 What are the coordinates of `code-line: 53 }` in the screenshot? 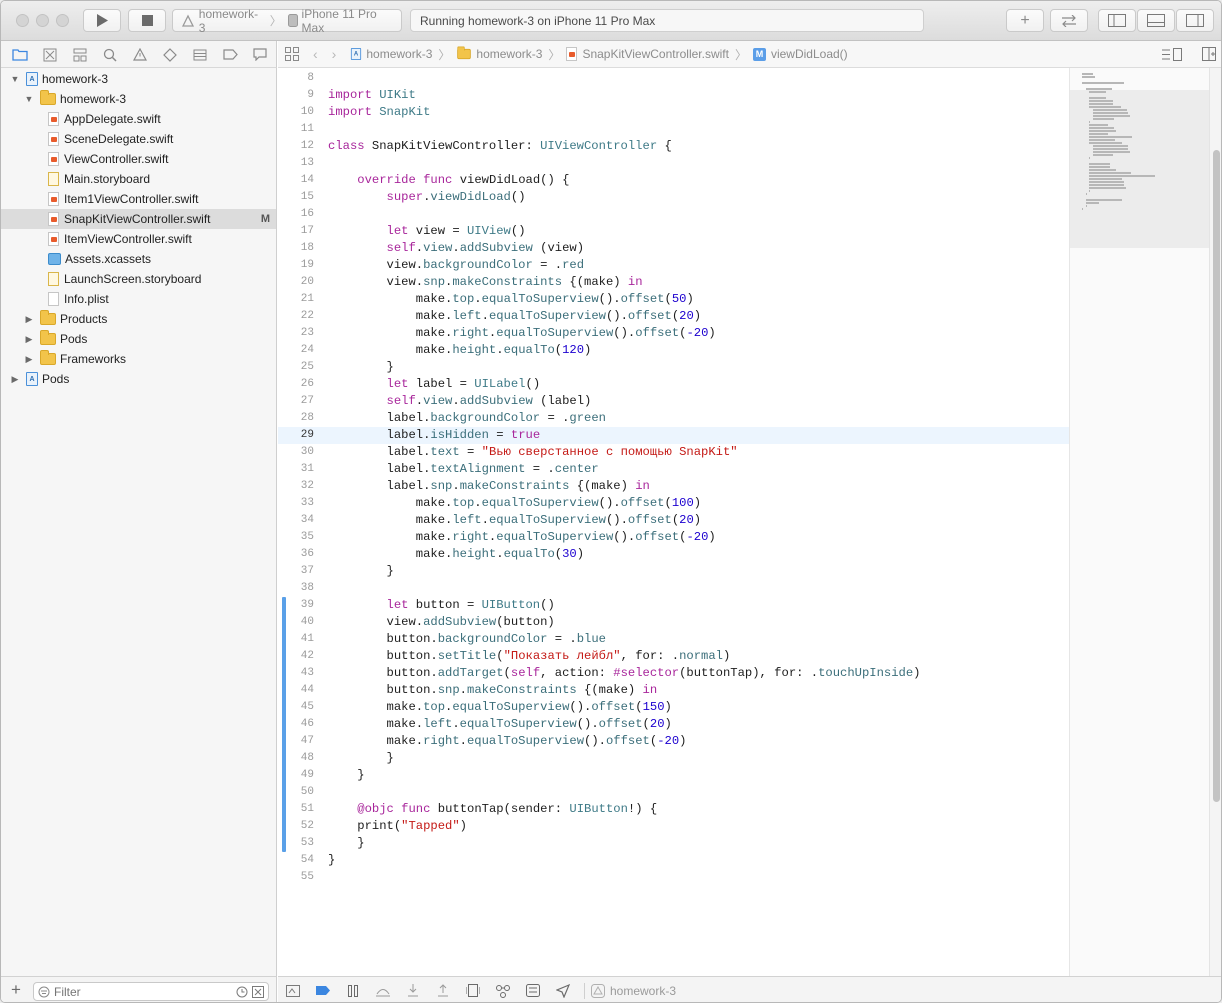 It's located at (673, 843).